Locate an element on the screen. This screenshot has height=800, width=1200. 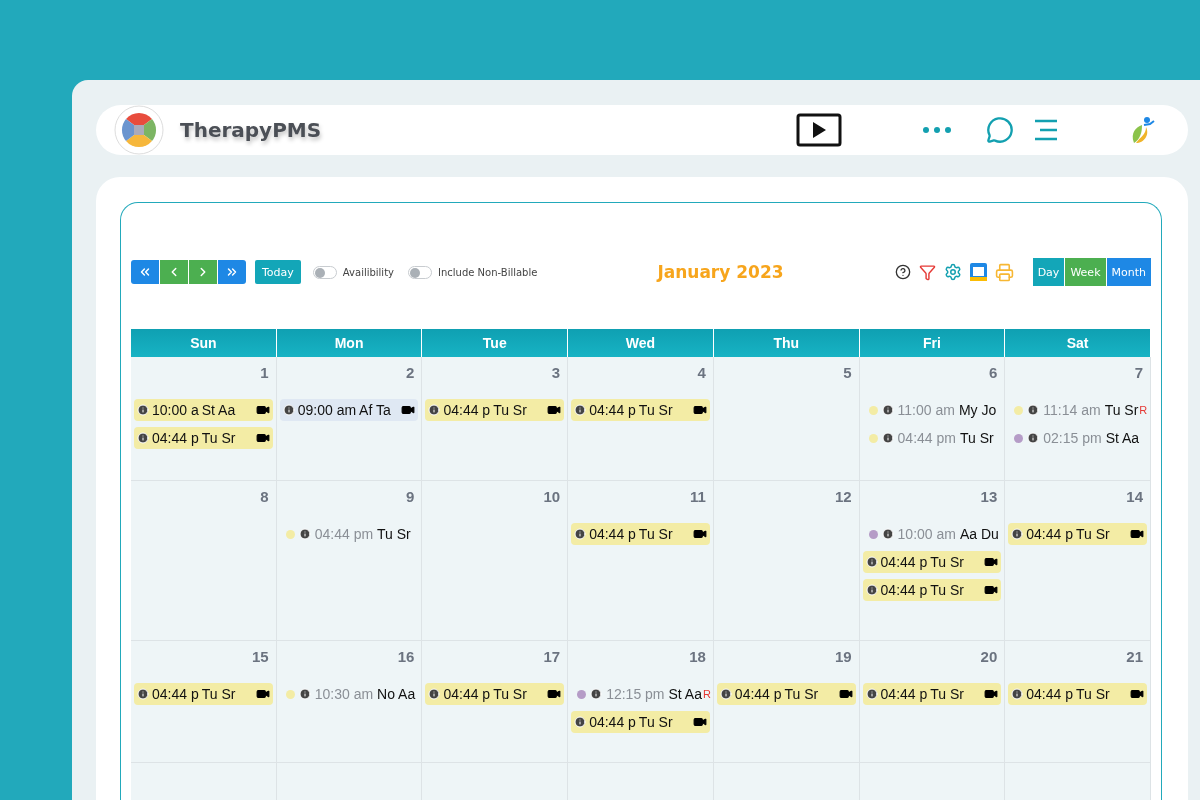
settings-icon is located at coordinates (952, 272).